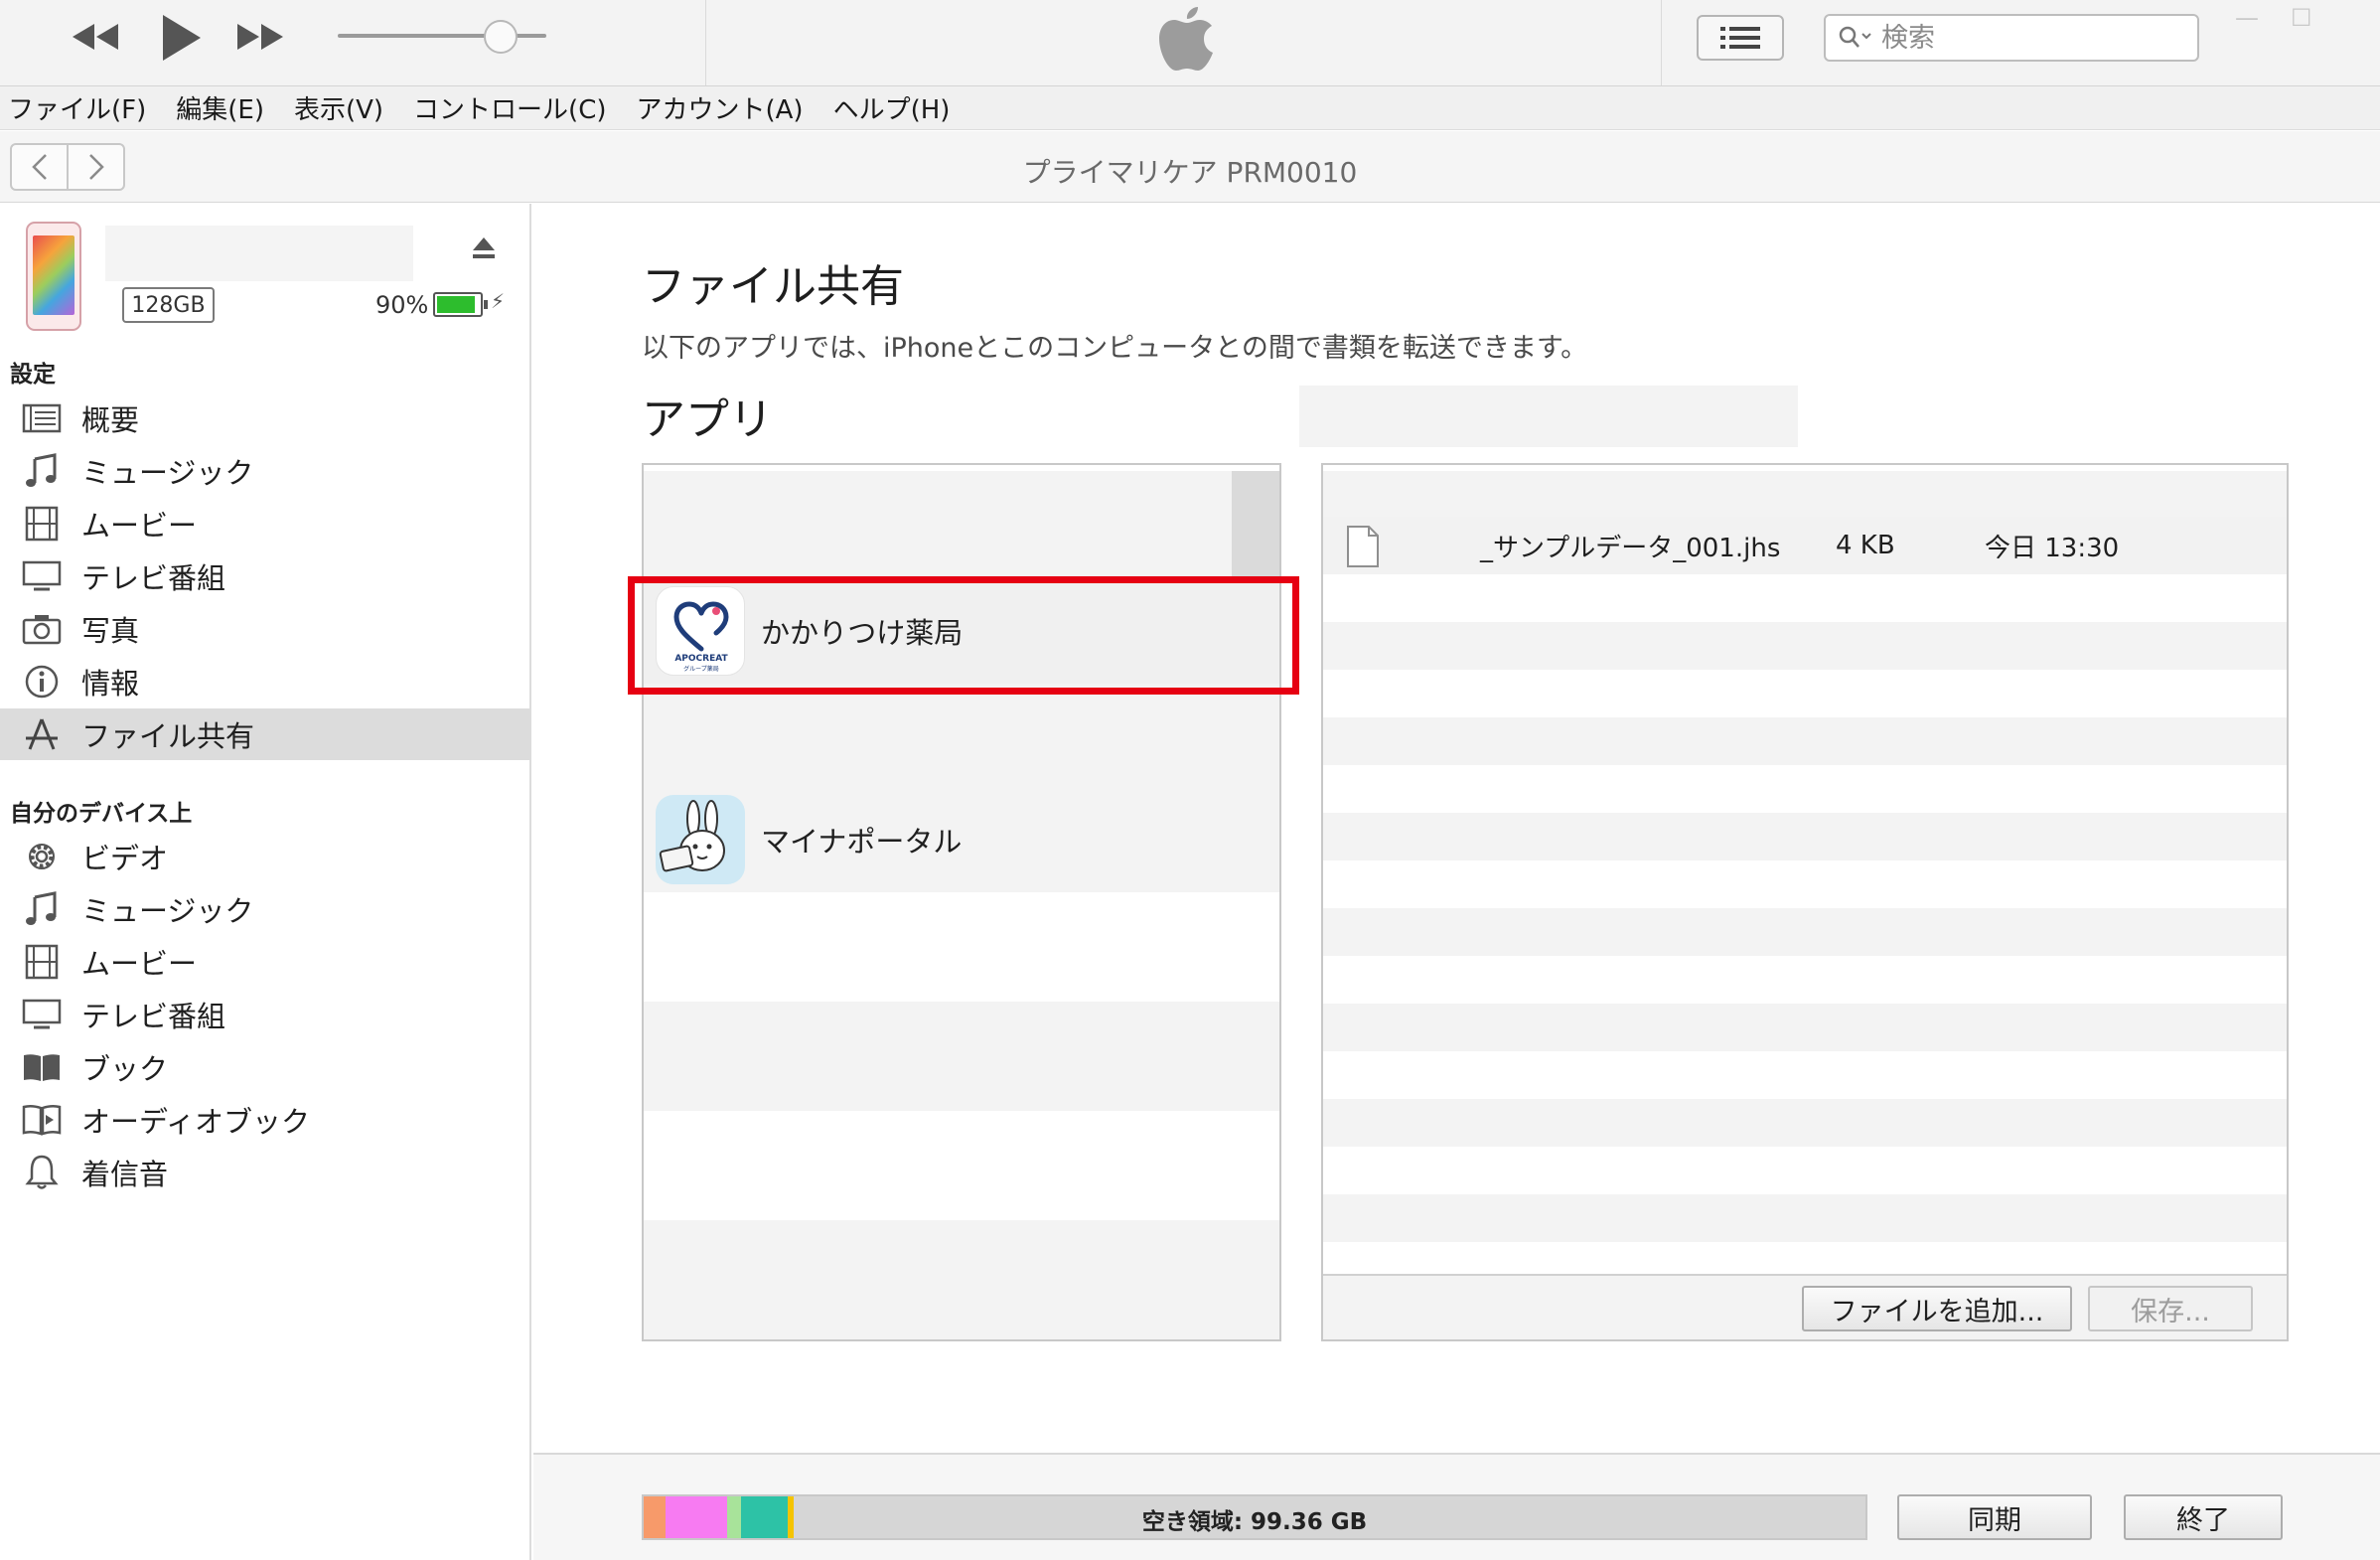  Describe the element at coordinates (892, 107) in the screenshot. I see `menu-help: ヘルプ(H)` at that location.